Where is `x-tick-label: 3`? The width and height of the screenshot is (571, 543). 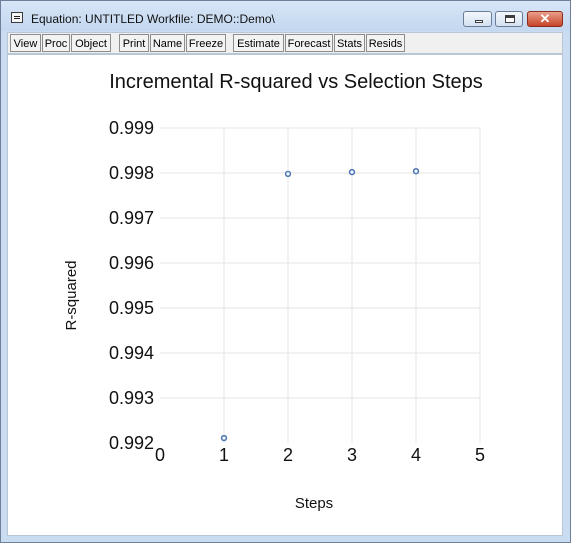
x-tick-label: 3 is located at coordinates (352, 455).